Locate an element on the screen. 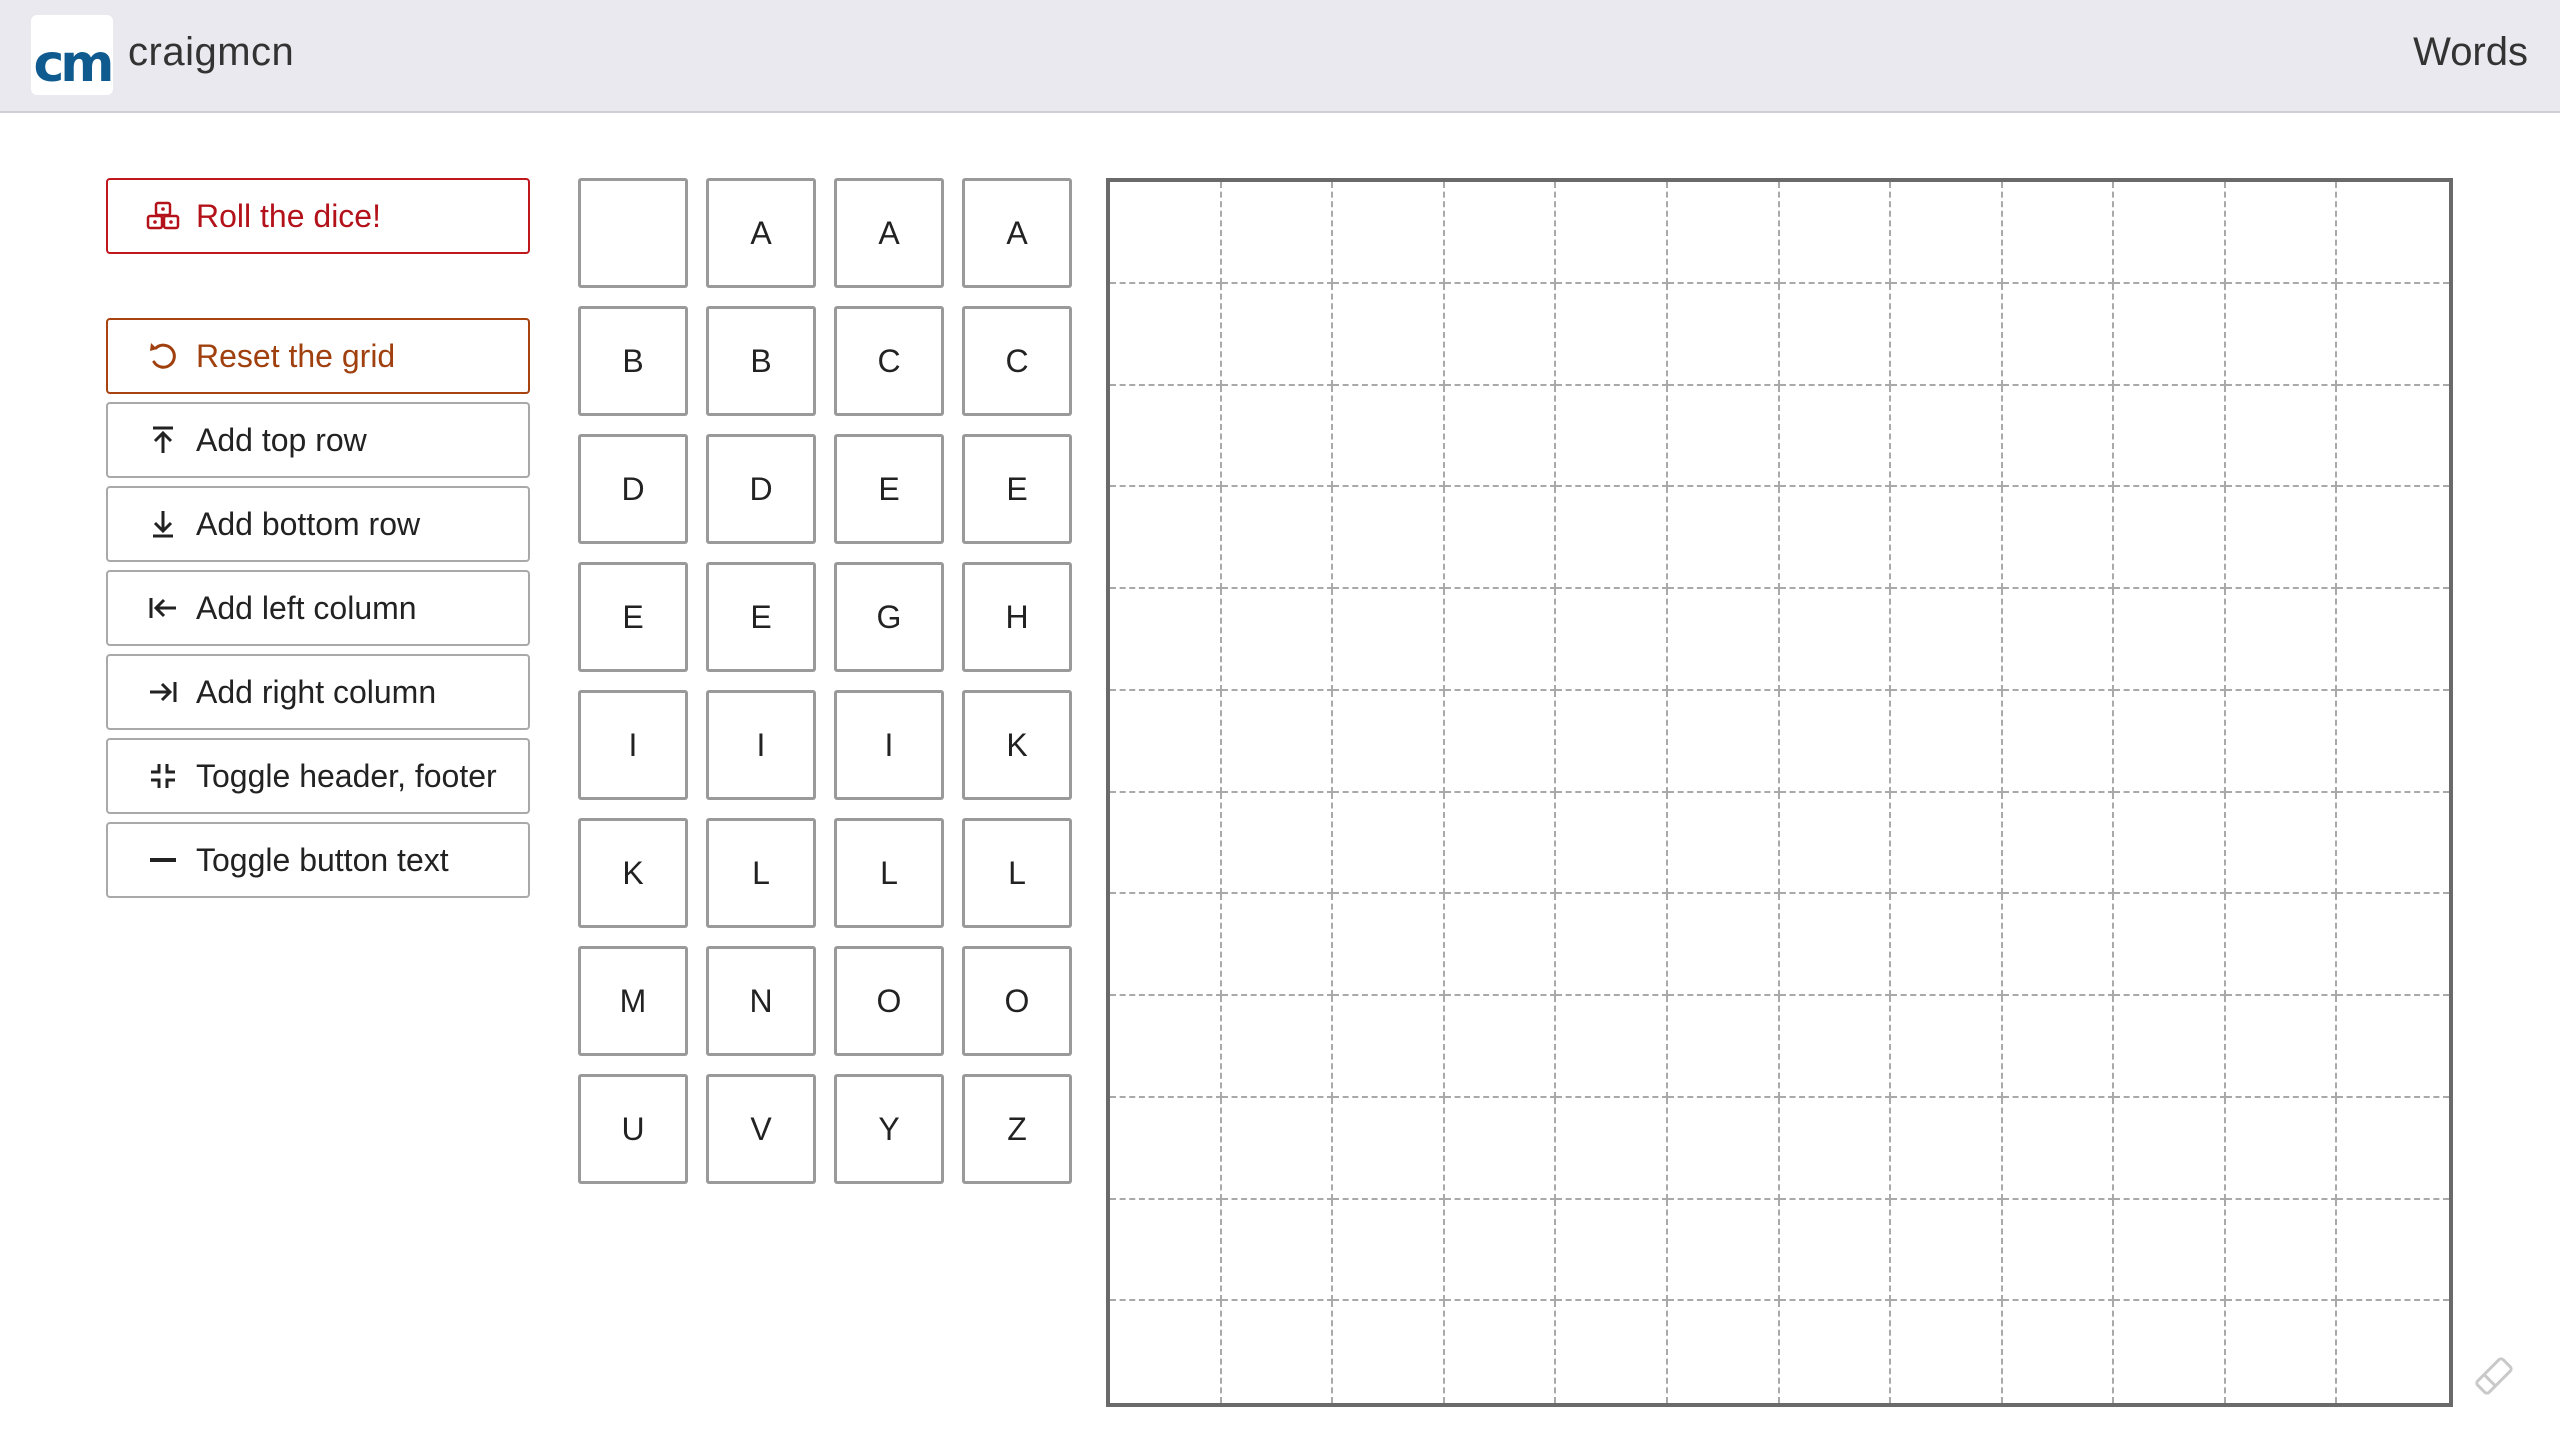 Image resolution: width=2560 pixels, height=1440 pixels. letter-tile: C is located at coordinates (889, 361).